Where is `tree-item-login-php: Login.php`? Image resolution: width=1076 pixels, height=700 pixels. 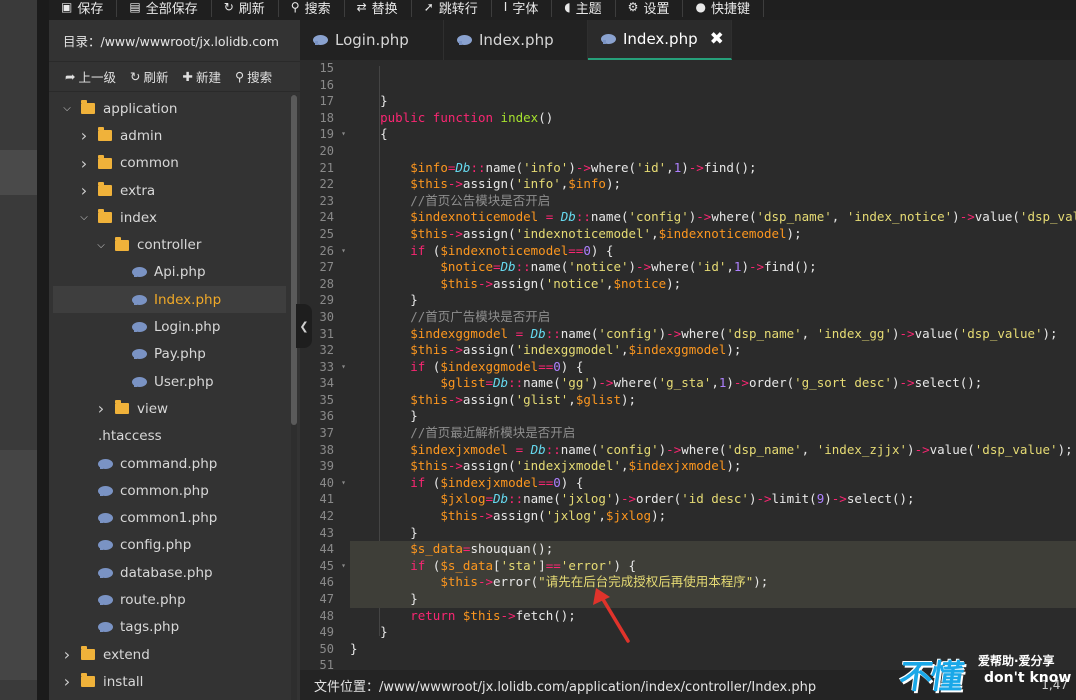
tree-item-login-php: Login.php is located at coordinates (169, 326).